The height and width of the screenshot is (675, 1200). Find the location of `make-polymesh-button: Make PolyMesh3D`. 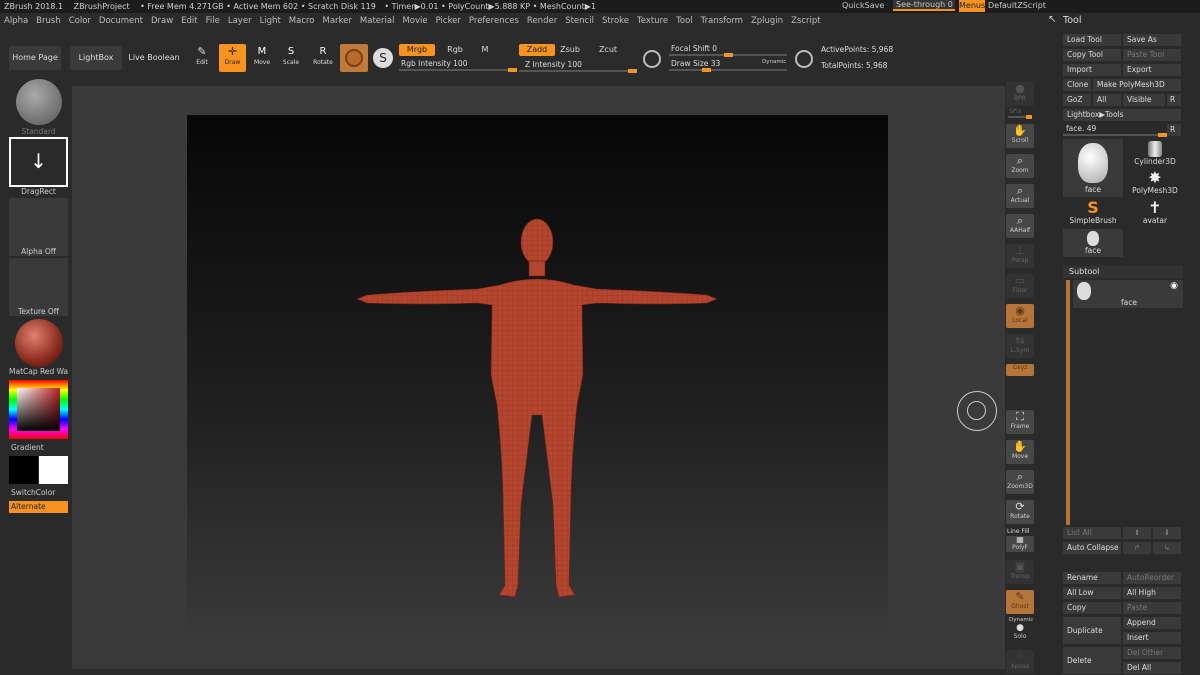

make-polymesh-button: Make PolyMesh3D is located at coordinates (1137, 85).